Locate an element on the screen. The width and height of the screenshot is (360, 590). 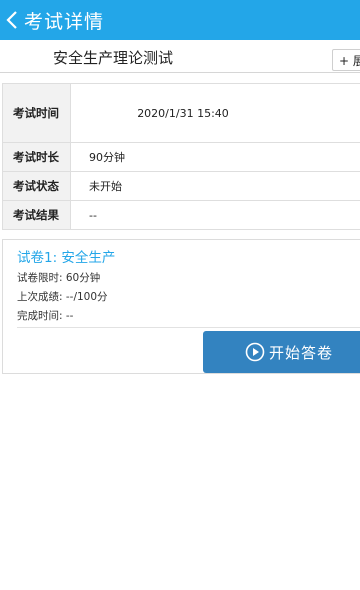
exam-status-label: 考试状态 is located at coordinates (37, 186).